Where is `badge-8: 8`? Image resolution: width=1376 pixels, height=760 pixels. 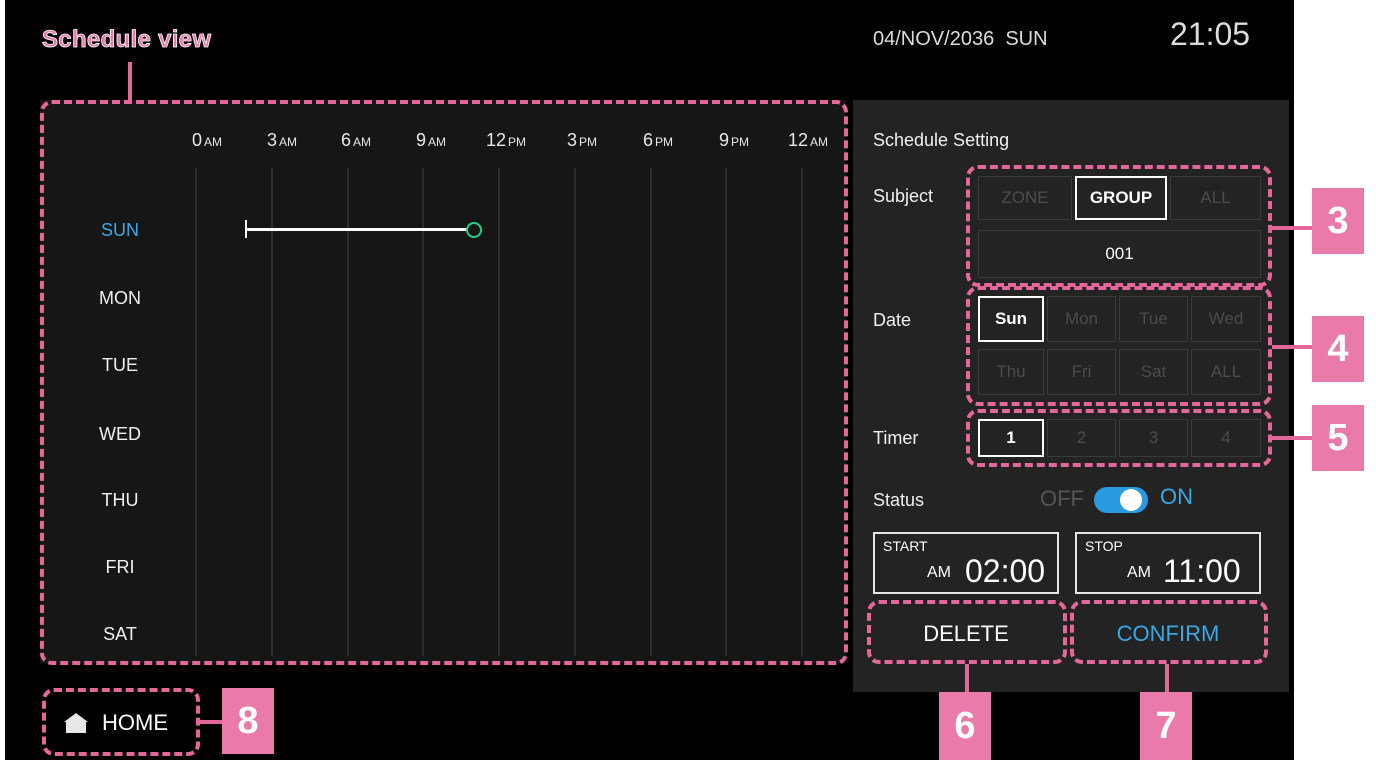
badge-8: 8 is located at coordinates (248, 721).